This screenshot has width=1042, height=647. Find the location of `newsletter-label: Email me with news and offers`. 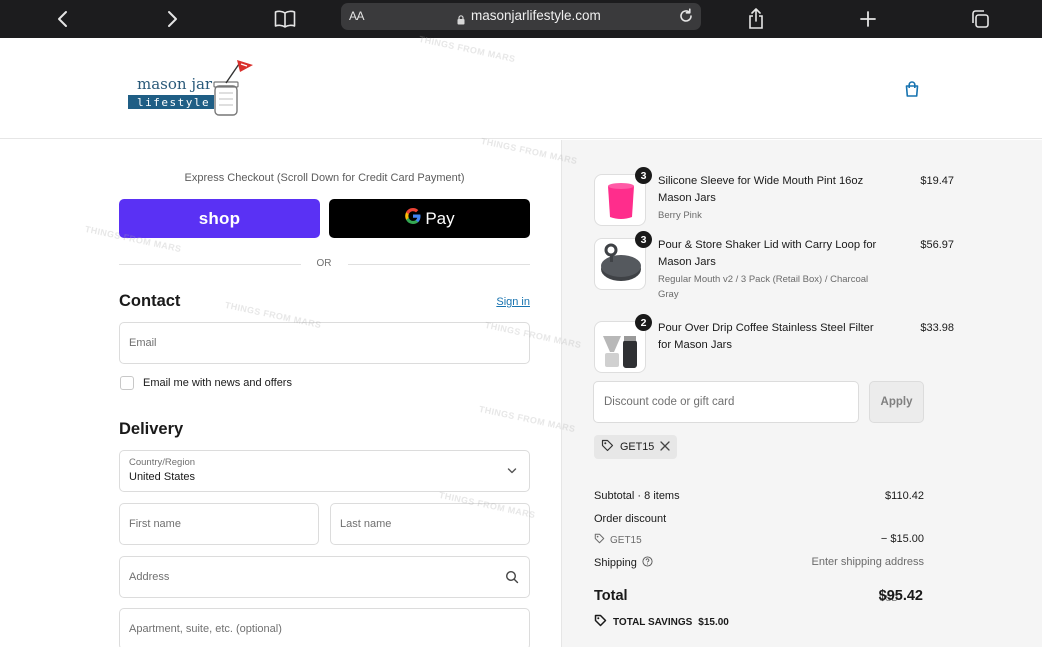

newsletter-label: Email me with news and offers is located at coordinates (217, 383).